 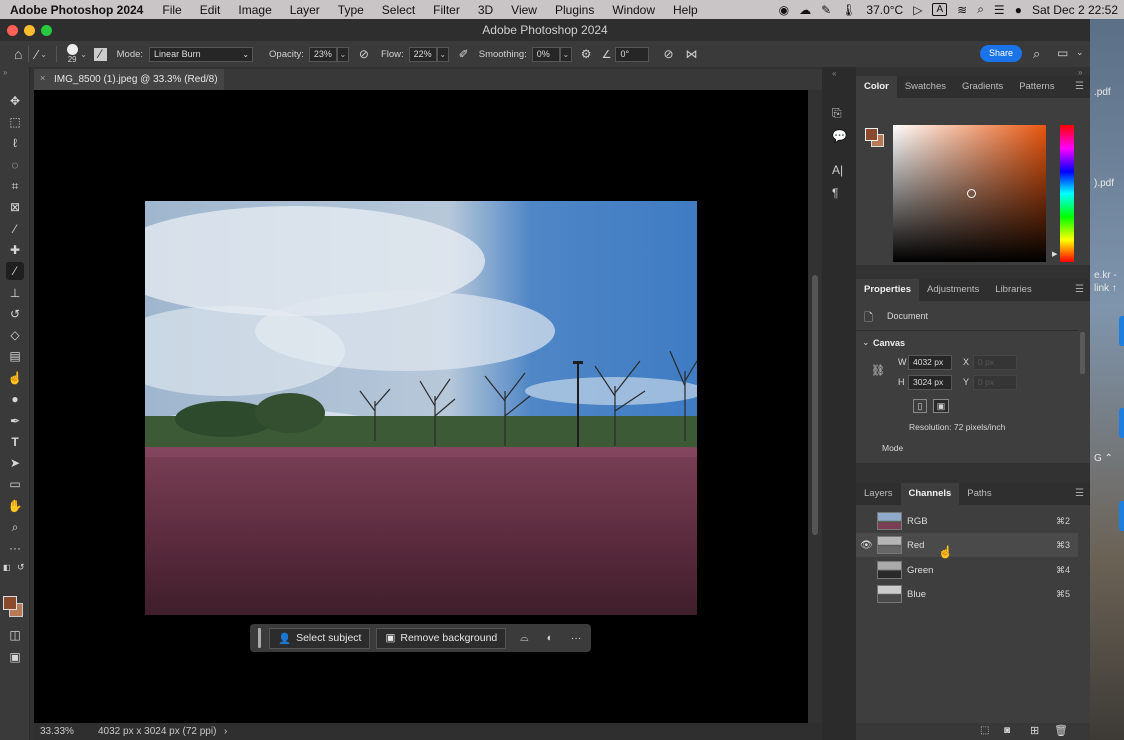 What do you see at coordinates (930, 362) in the screenshot?
I see `canvas-width-field: 4032 px` at bounding box center [930, 362].